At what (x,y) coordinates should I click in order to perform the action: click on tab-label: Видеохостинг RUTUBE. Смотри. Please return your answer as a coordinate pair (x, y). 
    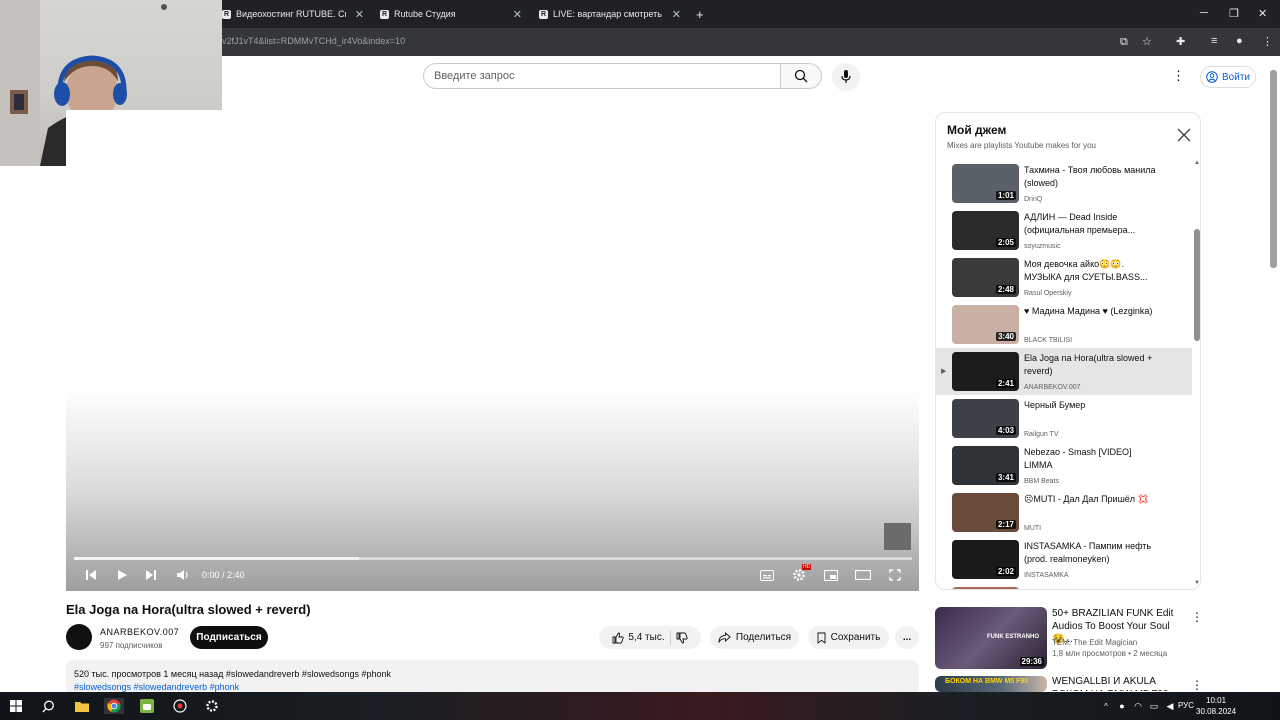
    Looking at the image, I should click on (291, 14).